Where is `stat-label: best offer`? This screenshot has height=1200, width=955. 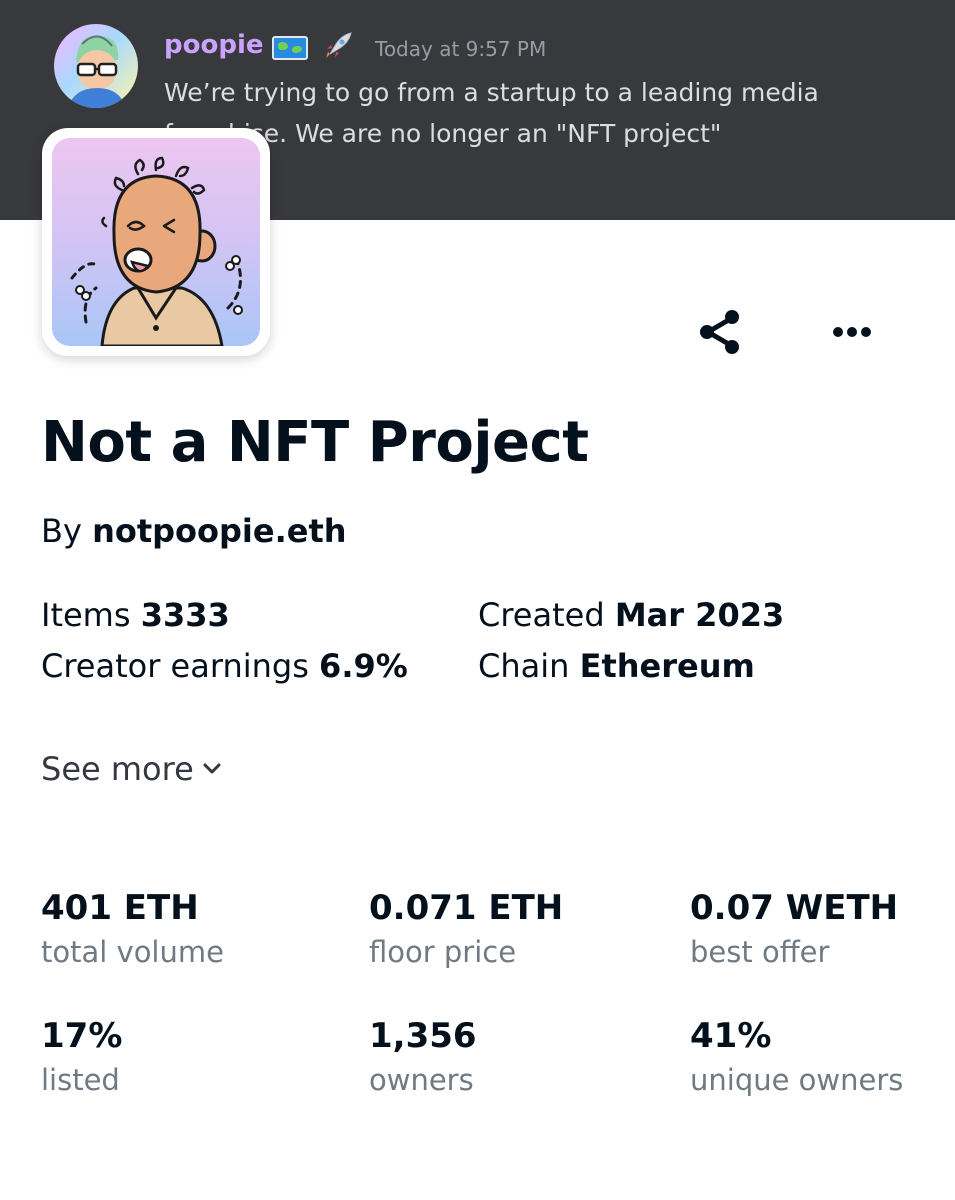
stat-label: best offer is located at coordinates (760, 952).